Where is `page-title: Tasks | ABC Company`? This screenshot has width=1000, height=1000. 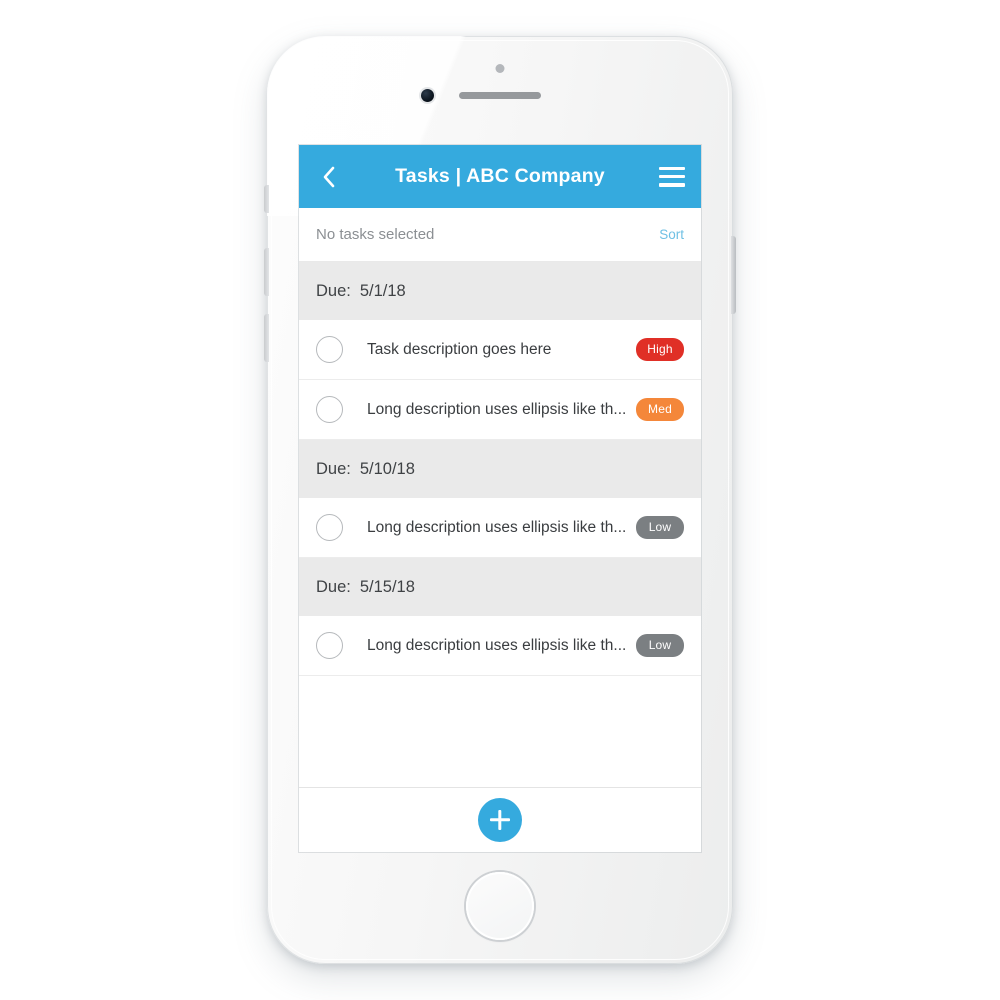
page-title: Tasks | ABC Company is located at coordinates (500, 176).